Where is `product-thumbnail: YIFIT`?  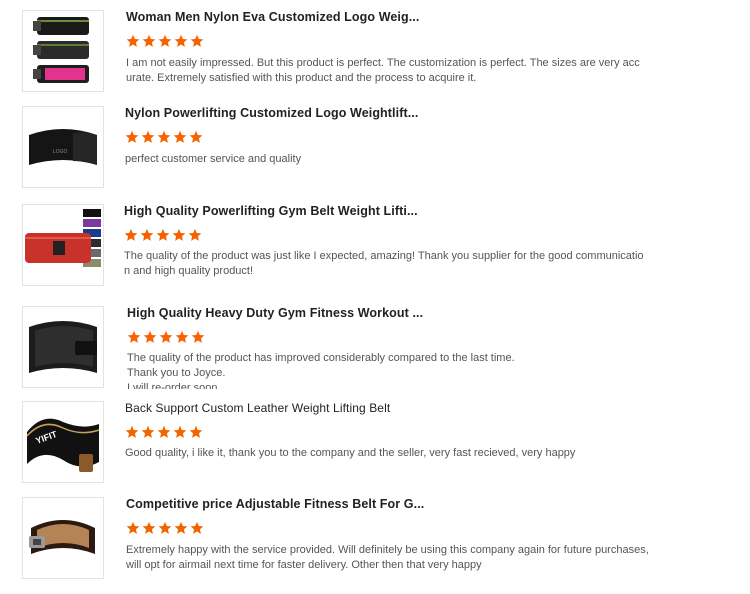 product-thumbnail: YIFIT is located at coordinates (63, 442).